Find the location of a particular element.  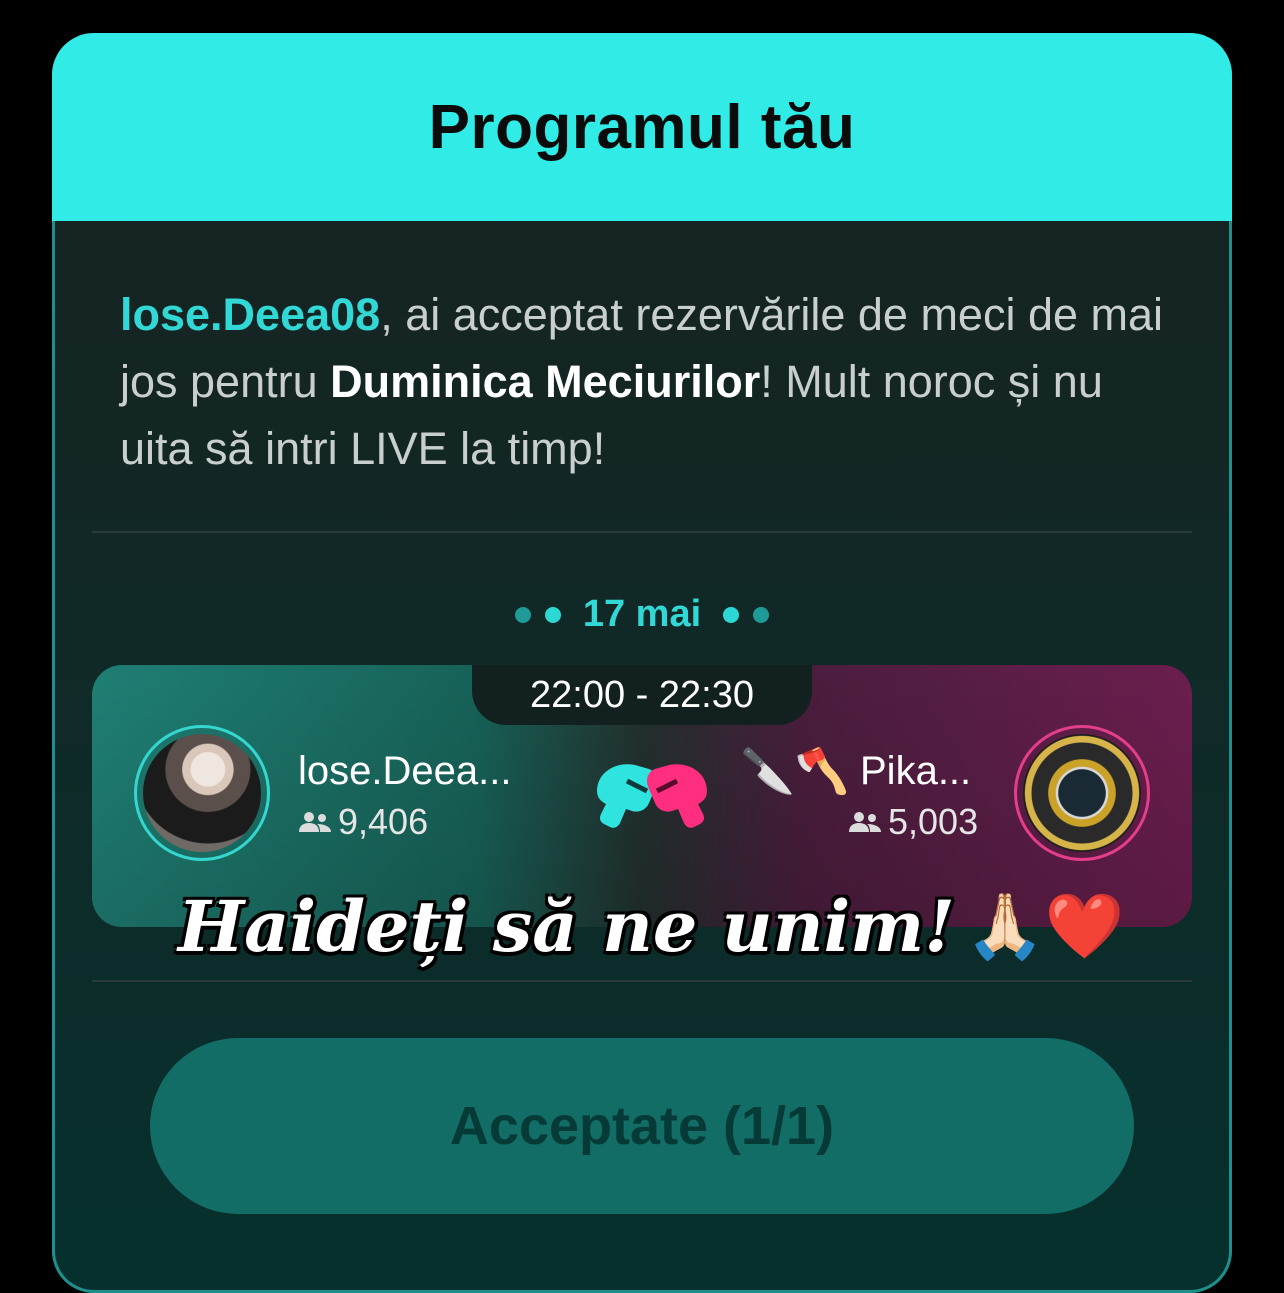

left-followers-count: 9,406 is located at coordinates (383, 821).